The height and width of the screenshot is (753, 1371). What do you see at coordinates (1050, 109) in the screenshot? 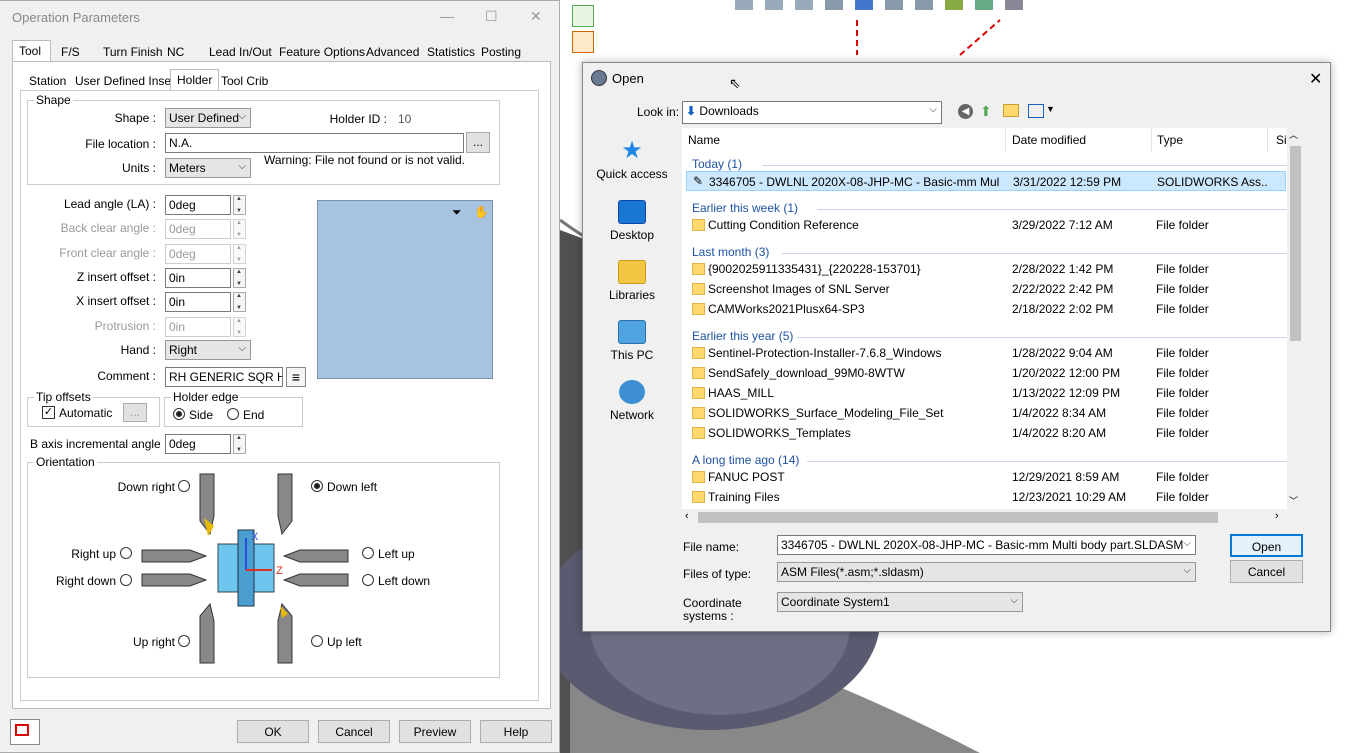
I see `chevron-down-icon: ▼` at bounding box center [1050, 109].